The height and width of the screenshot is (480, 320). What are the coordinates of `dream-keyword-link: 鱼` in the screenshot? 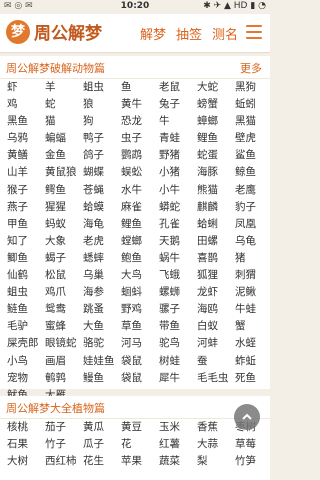 It's located at (135, 87).